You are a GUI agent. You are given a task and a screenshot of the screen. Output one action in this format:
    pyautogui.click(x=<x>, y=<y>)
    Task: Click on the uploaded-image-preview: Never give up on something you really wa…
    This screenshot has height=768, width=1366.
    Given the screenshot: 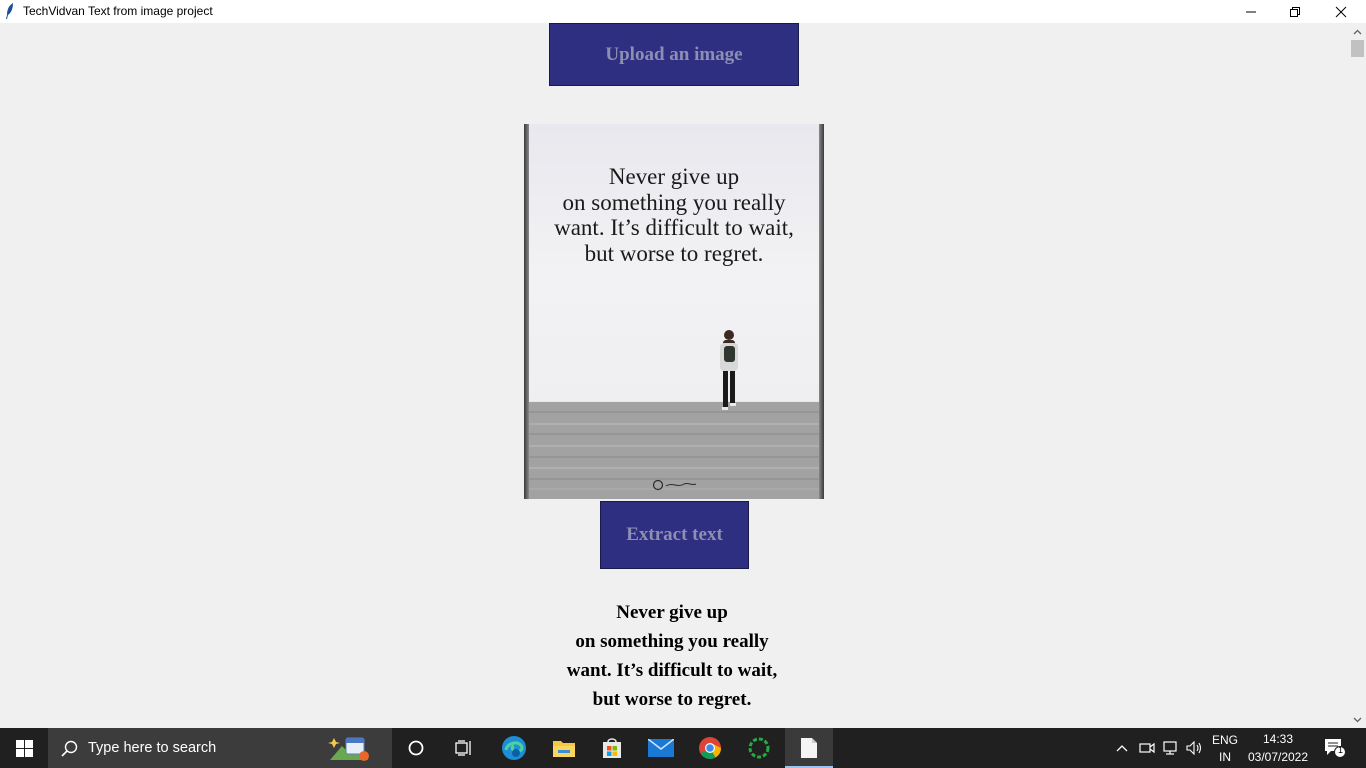 What is the action you would take?
    pyautogui.click(x=674, y=311)
    